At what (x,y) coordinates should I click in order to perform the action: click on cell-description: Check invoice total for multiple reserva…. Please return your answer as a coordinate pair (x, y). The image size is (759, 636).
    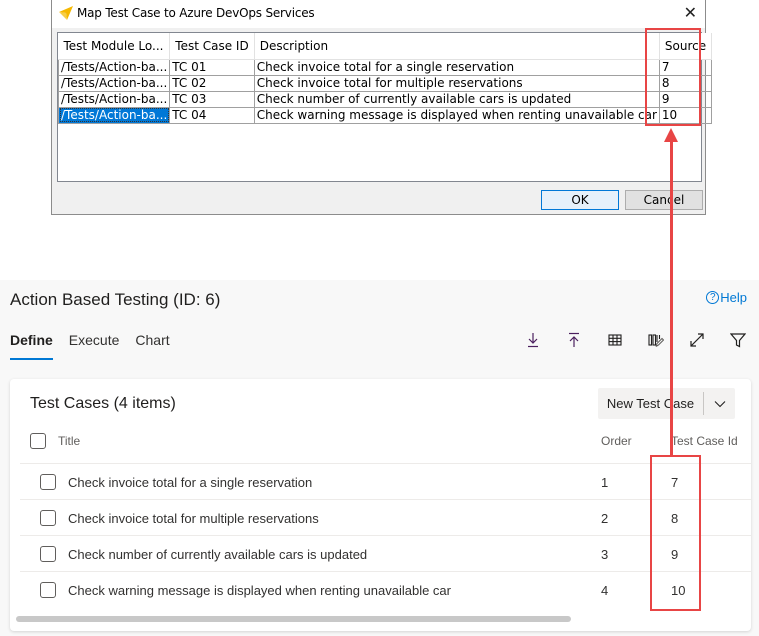
    Looking at the image, I should click on (456, 83).